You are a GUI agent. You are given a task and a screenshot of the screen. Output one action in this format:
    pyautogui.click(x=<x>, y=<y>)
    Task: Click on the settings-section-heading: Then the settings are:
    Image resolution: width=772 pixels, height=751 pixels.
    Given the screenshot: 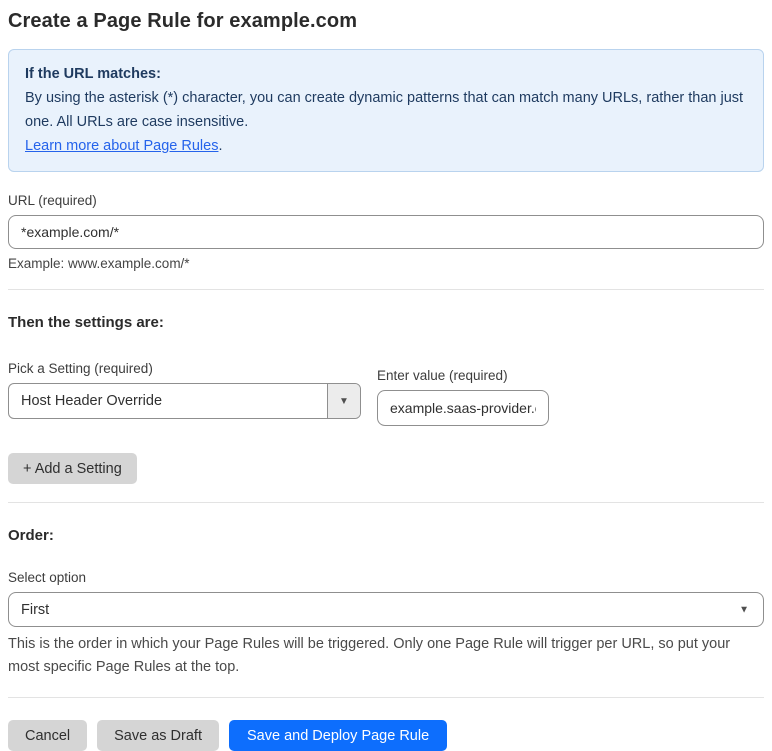 What is the action you would take?
    pyautogui.click(x=86, y=322)
    